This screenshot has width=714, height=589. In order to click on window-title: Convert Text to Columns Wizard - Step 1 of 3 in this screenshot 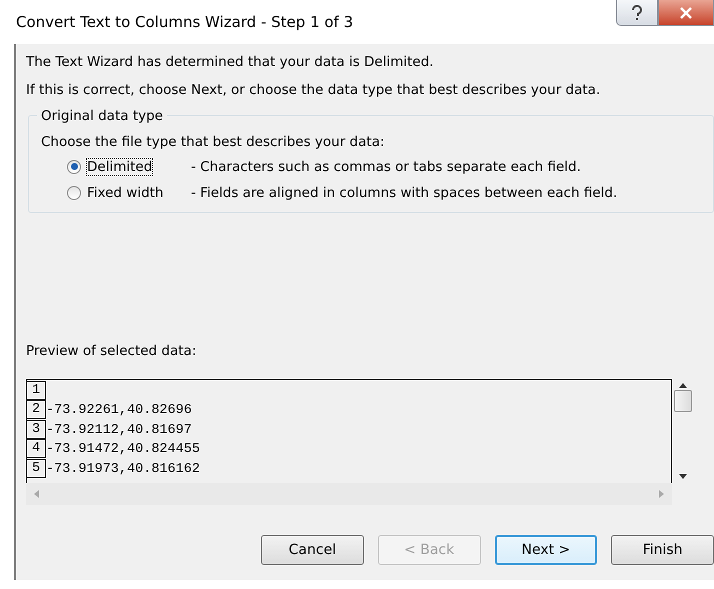, I will do `click(185, 22)`.